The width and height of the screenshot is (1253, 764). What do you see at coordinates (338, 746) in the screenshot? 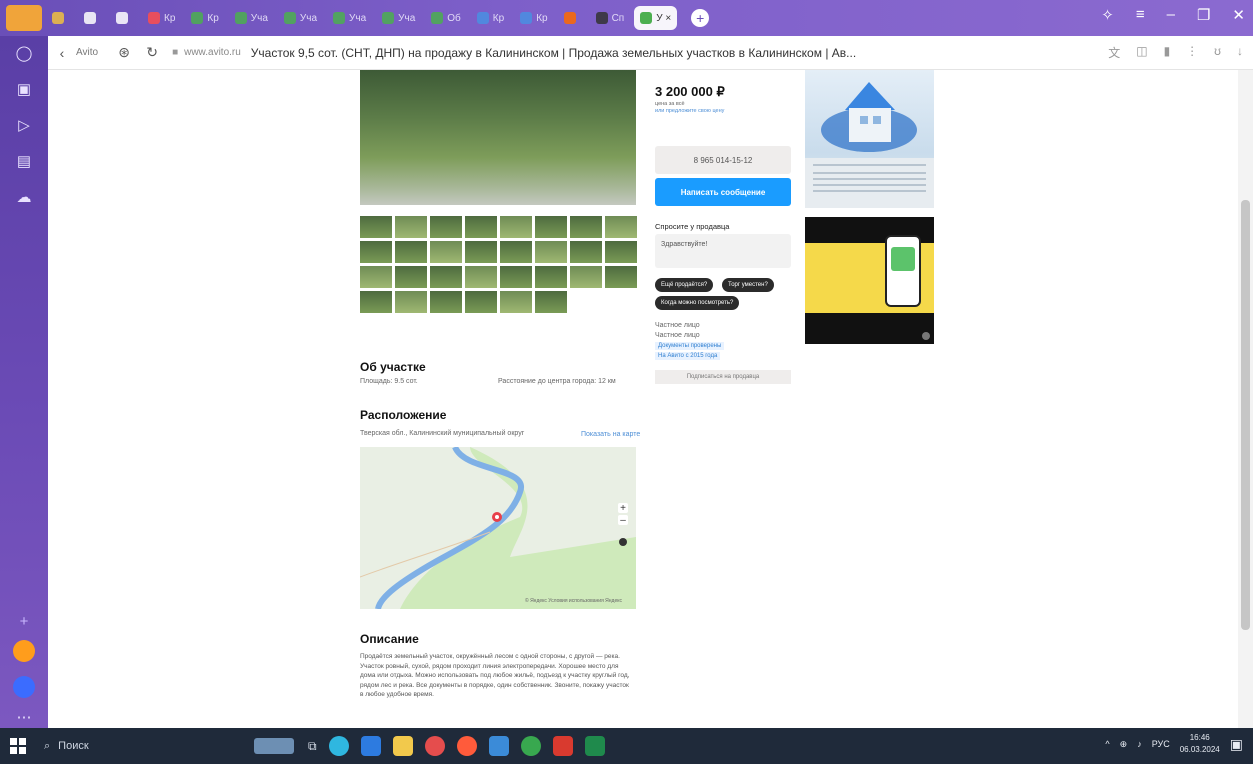
I see `edge-app-icon` at bounding box center [338, 746].